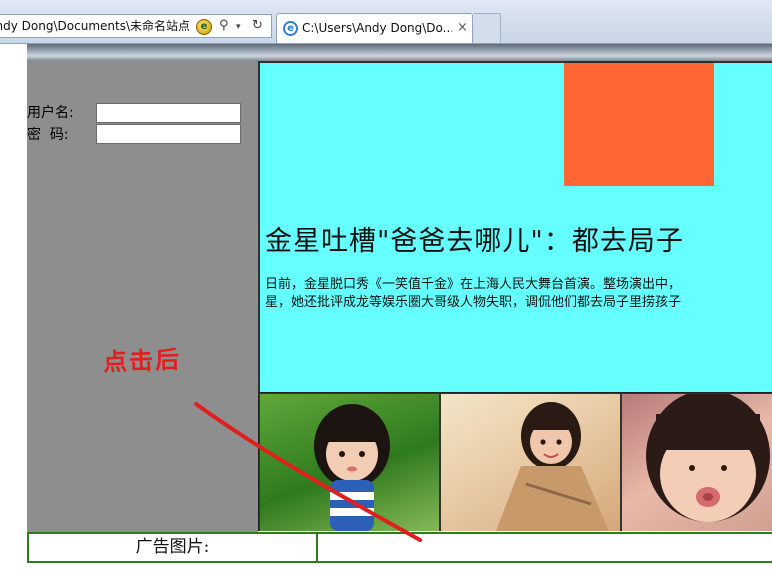 The height and width of the screenshot is (575, 772). Describe the element at coordinates (257, 26) in the screenshot. I see `refresh-icon: ↻` at that location.